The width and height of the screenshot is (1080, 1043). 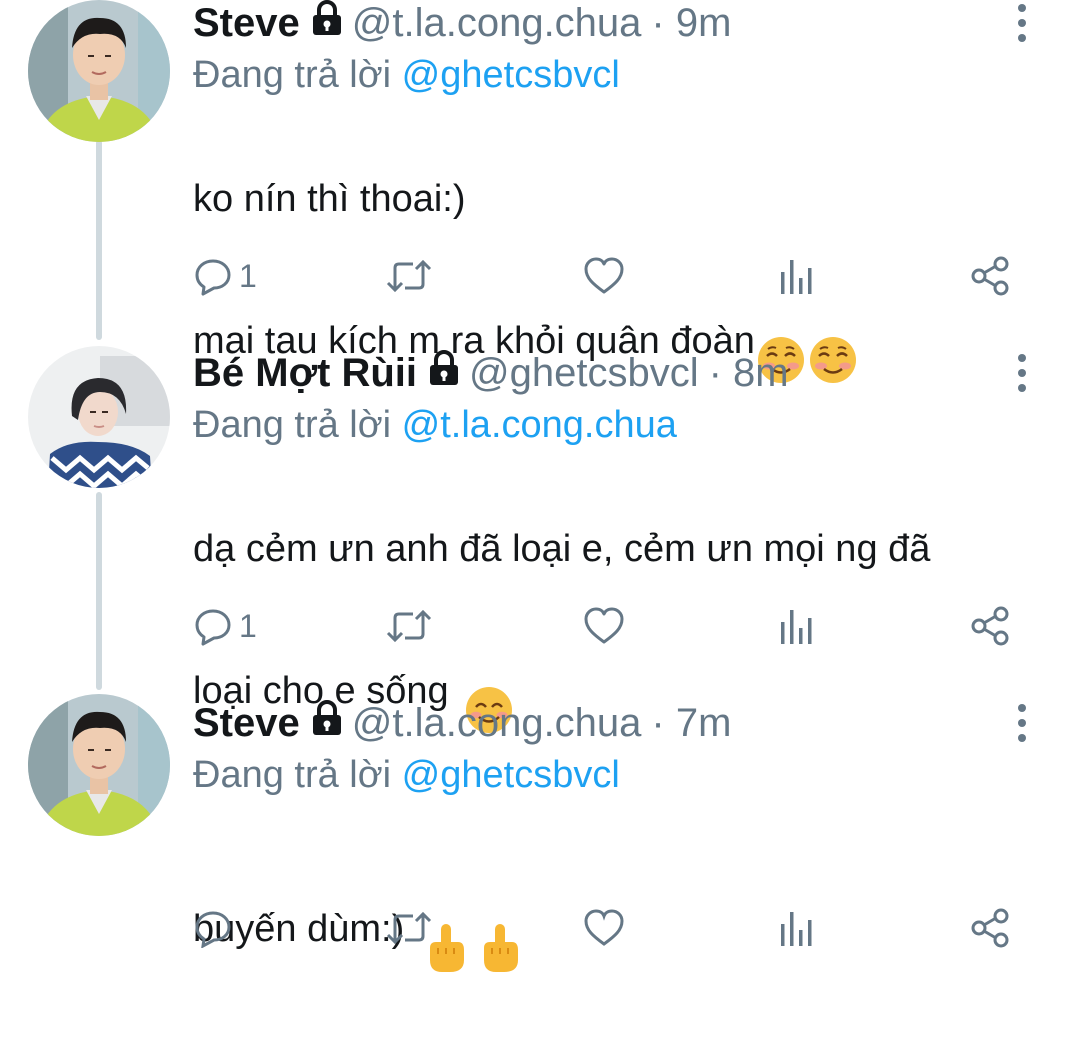 I want to click on tweet-actions, so click(x=608, y=928).